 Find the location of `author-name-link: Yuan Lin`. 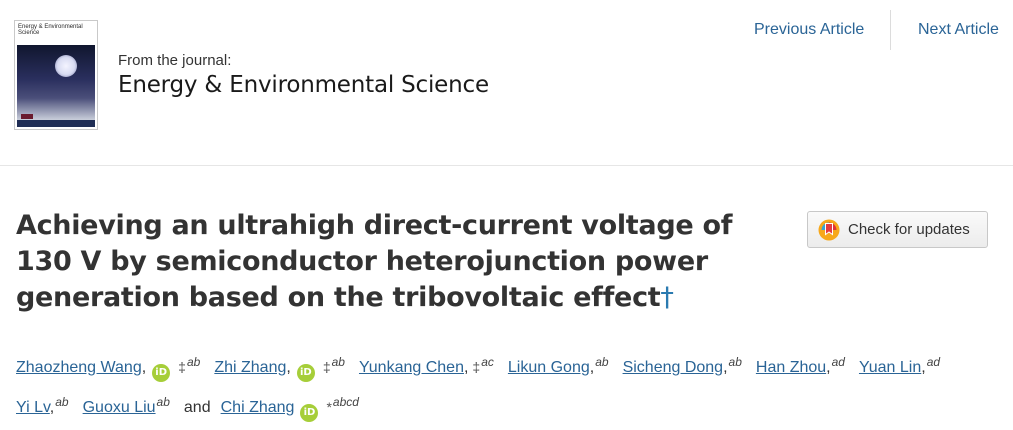

author-name-link: Yuan Lin is located at coordinates (890, 367).